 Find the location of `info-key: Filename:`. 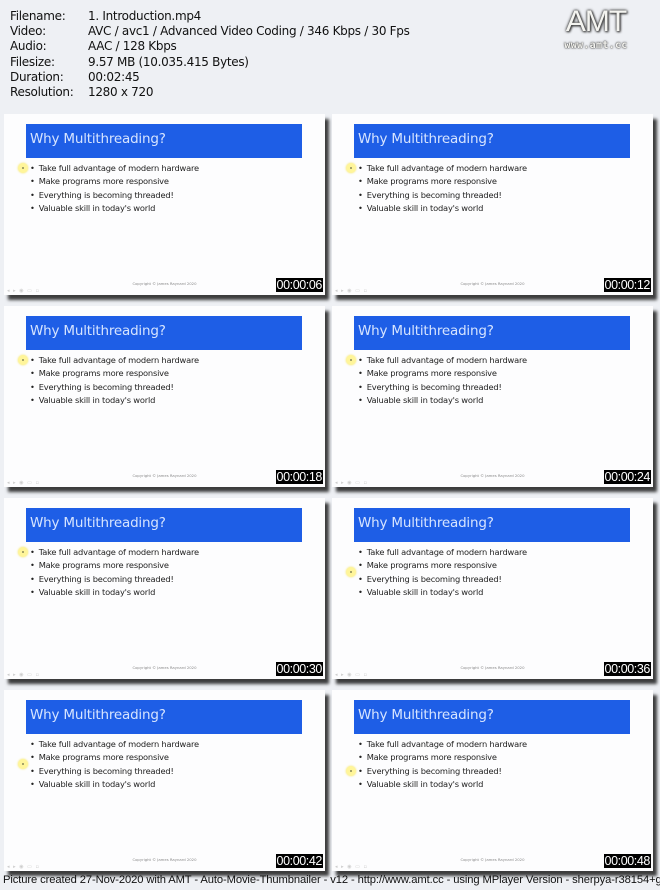

info-key: Filename: is located at coordinates (38, 16).